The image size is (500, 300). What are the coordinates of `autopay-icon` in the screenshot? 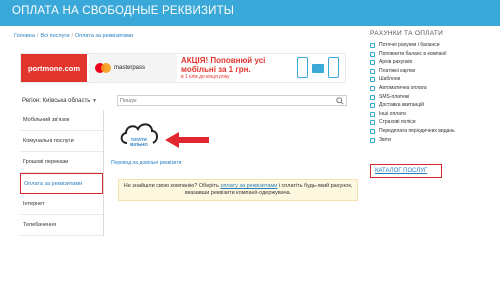 It's located at (372, 88).